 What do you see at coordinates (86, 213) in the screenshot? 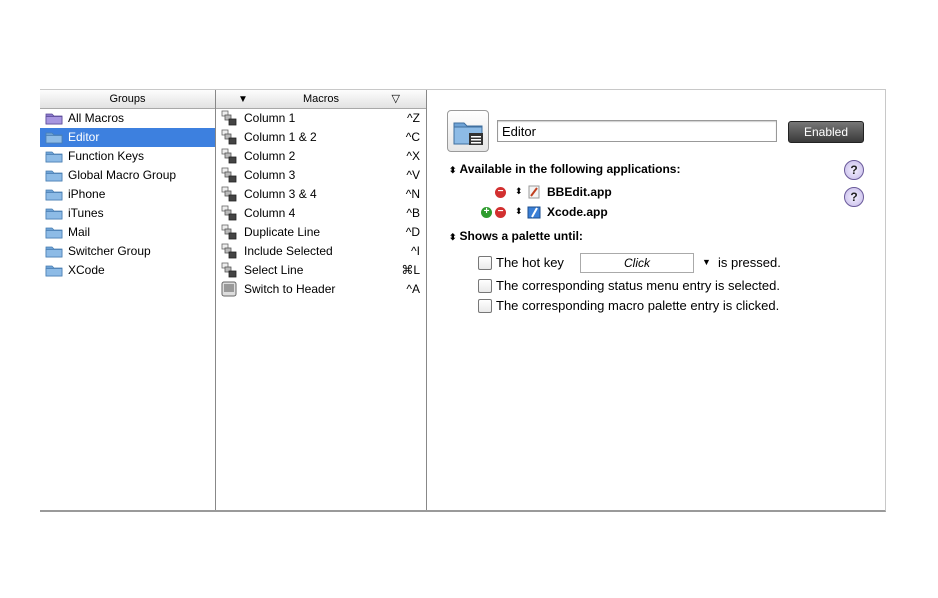
I see `group-item-label: iTunes` at bounding box center [86, 213].